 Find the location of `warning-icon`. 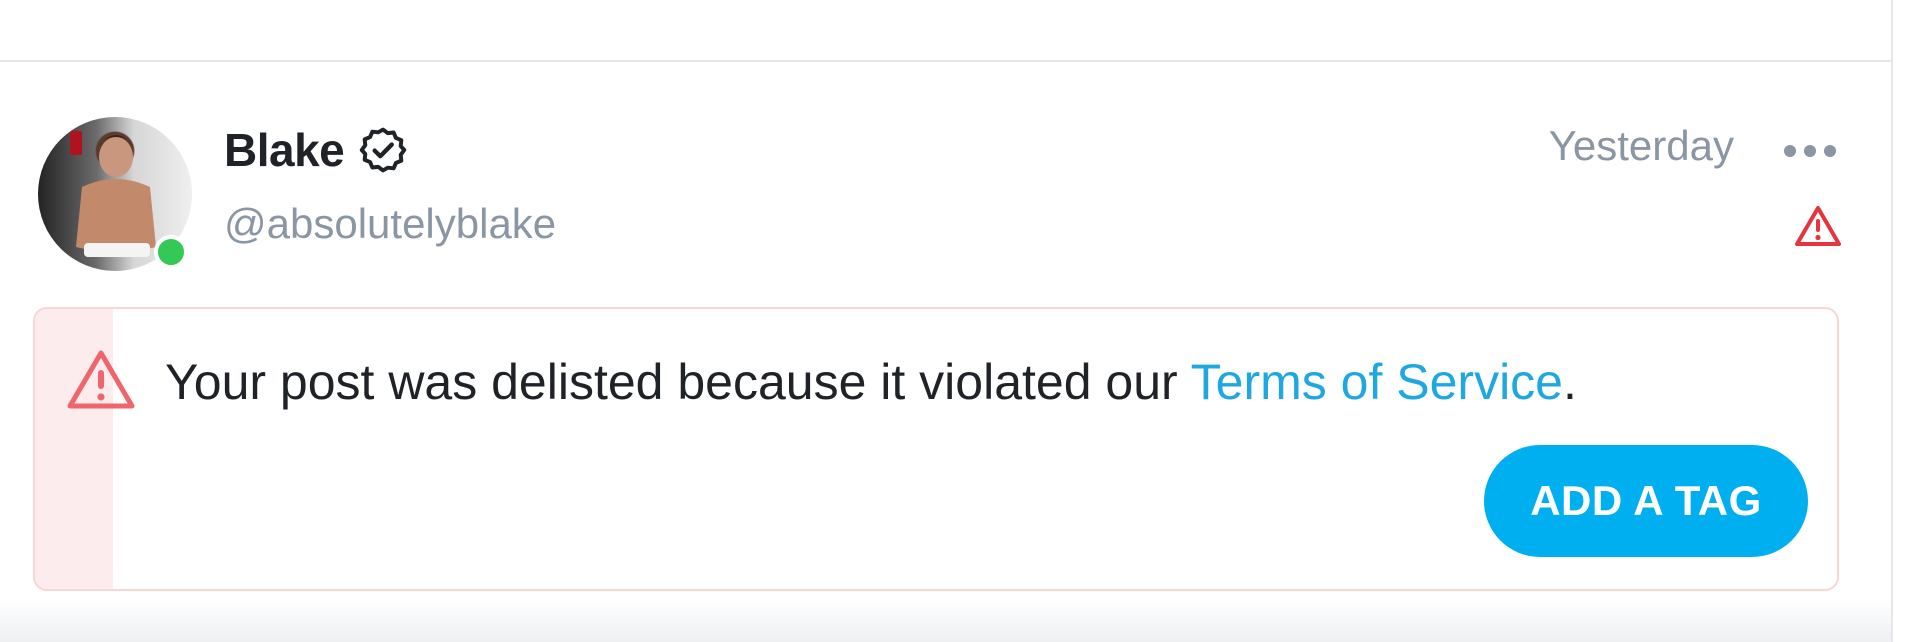

warning-icon is located at coordinates (1818, 226).